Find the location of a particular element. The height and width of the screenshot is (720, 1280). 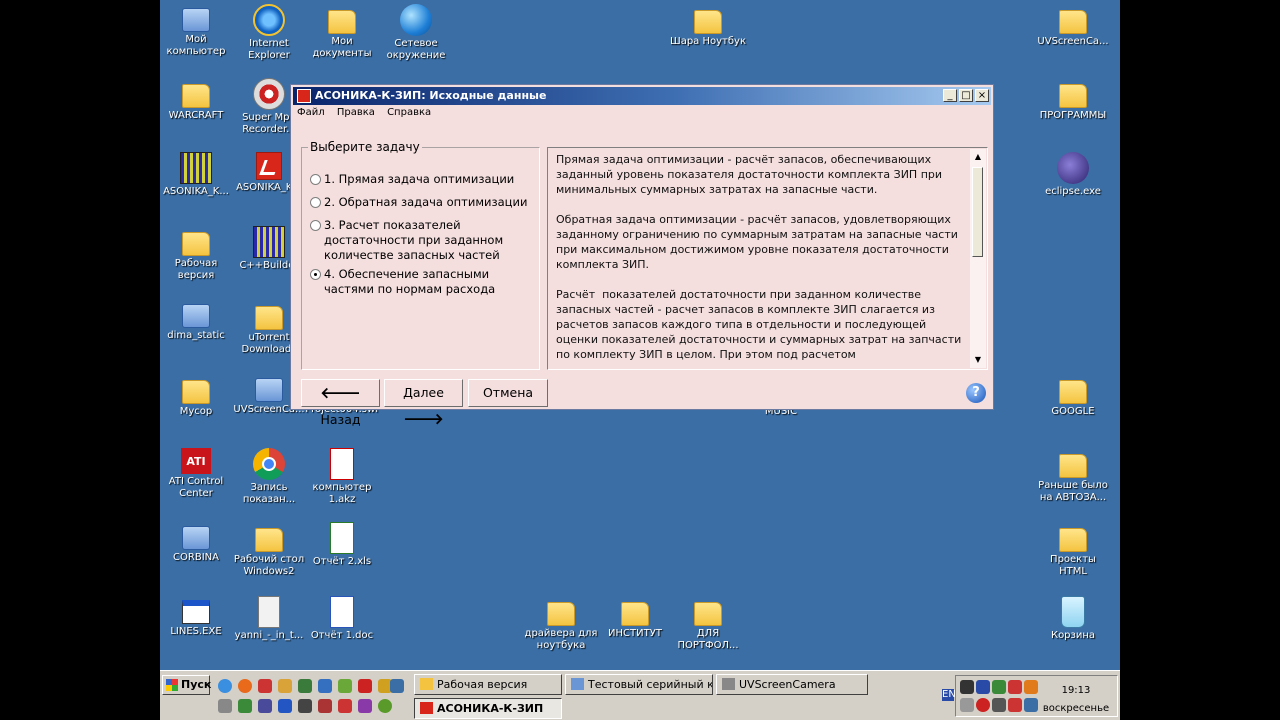

desktop-icon-work-version: Рабочая версия is located at coordinates (196, 254).